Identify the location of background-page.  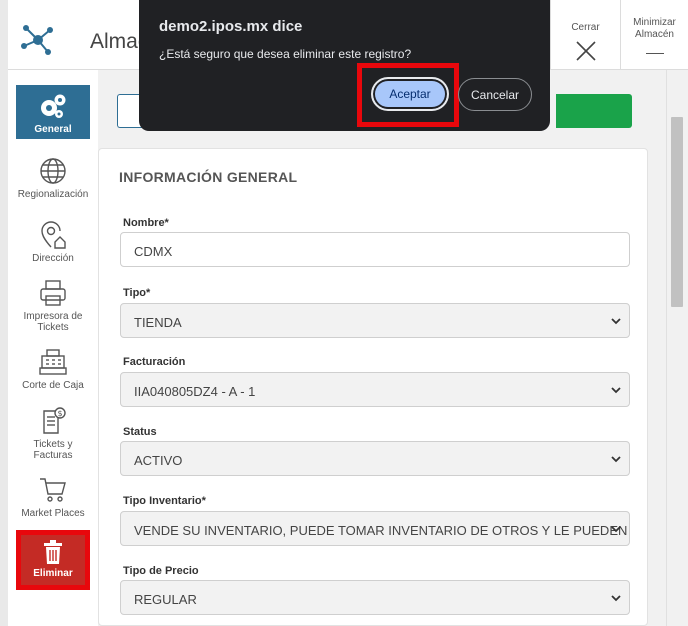
(4, 313).